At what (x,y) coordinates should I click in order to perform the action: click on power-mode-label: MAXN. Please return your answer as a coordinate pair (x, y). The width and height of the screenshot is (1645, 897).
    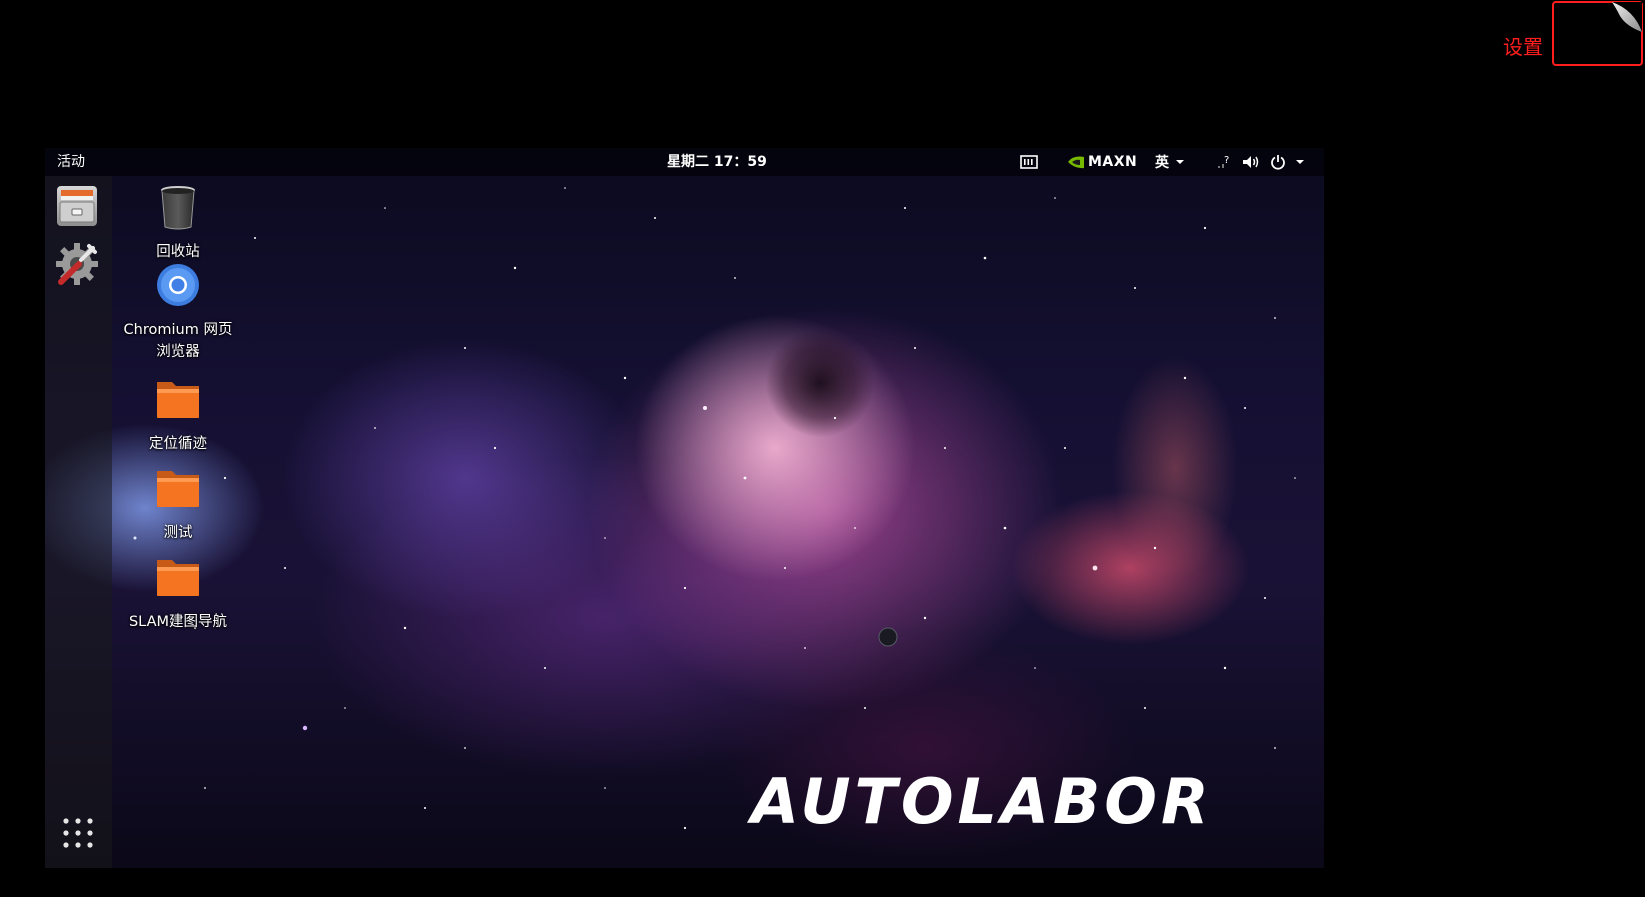
    Looking at the image, I should click on (1113, 162).